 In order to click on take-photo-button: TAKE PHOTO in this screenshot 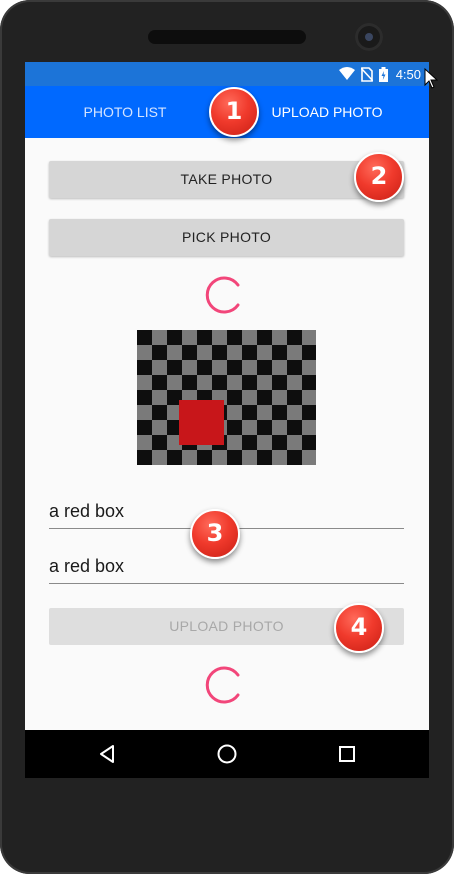, I will do `click(226, 179)`.